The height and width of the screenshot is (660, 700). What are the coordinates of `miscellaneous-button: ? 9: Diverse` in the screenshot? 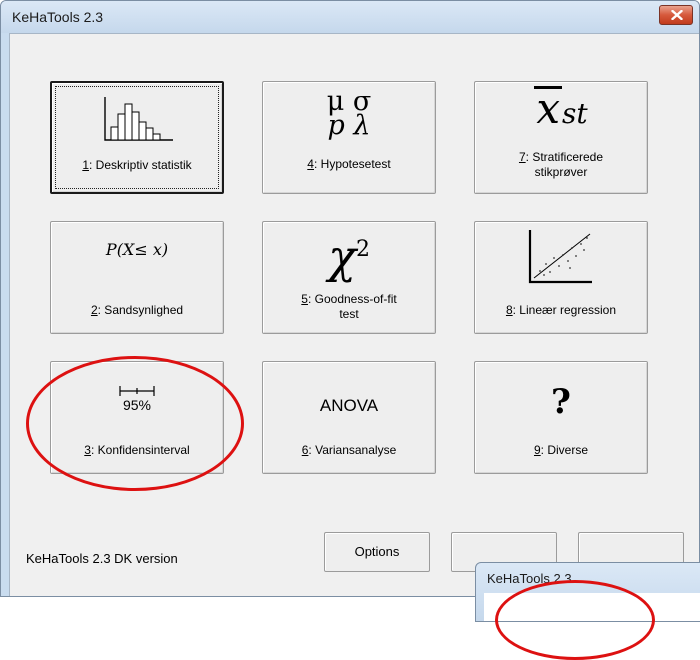 It's located at (561, 417).